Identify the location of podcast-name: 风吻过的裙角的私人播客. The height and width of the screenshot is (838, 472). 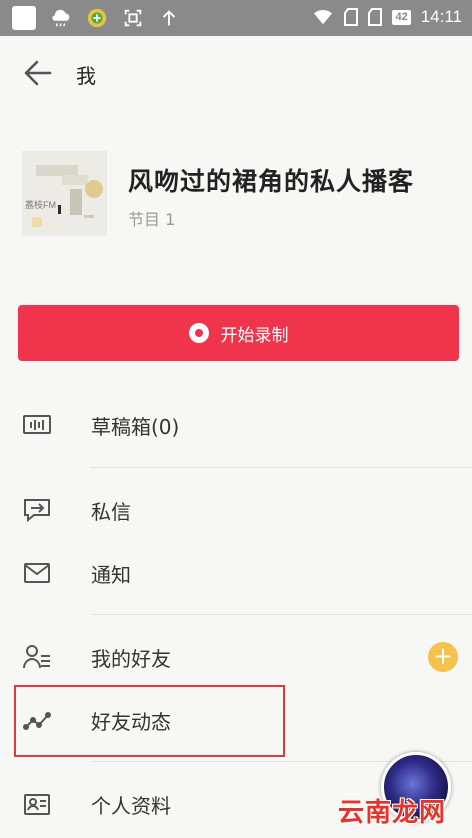
(271, 181).